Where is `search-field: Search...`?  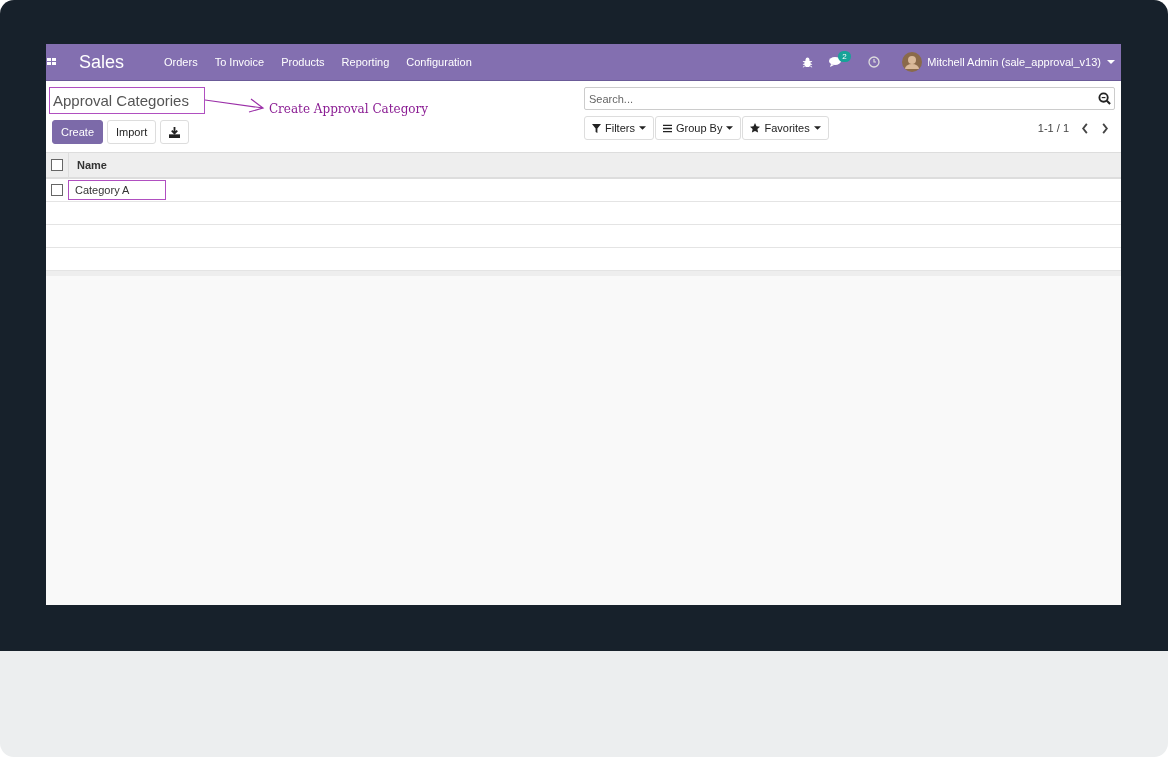 search-field: Search... is located at coordinates (849, 98).